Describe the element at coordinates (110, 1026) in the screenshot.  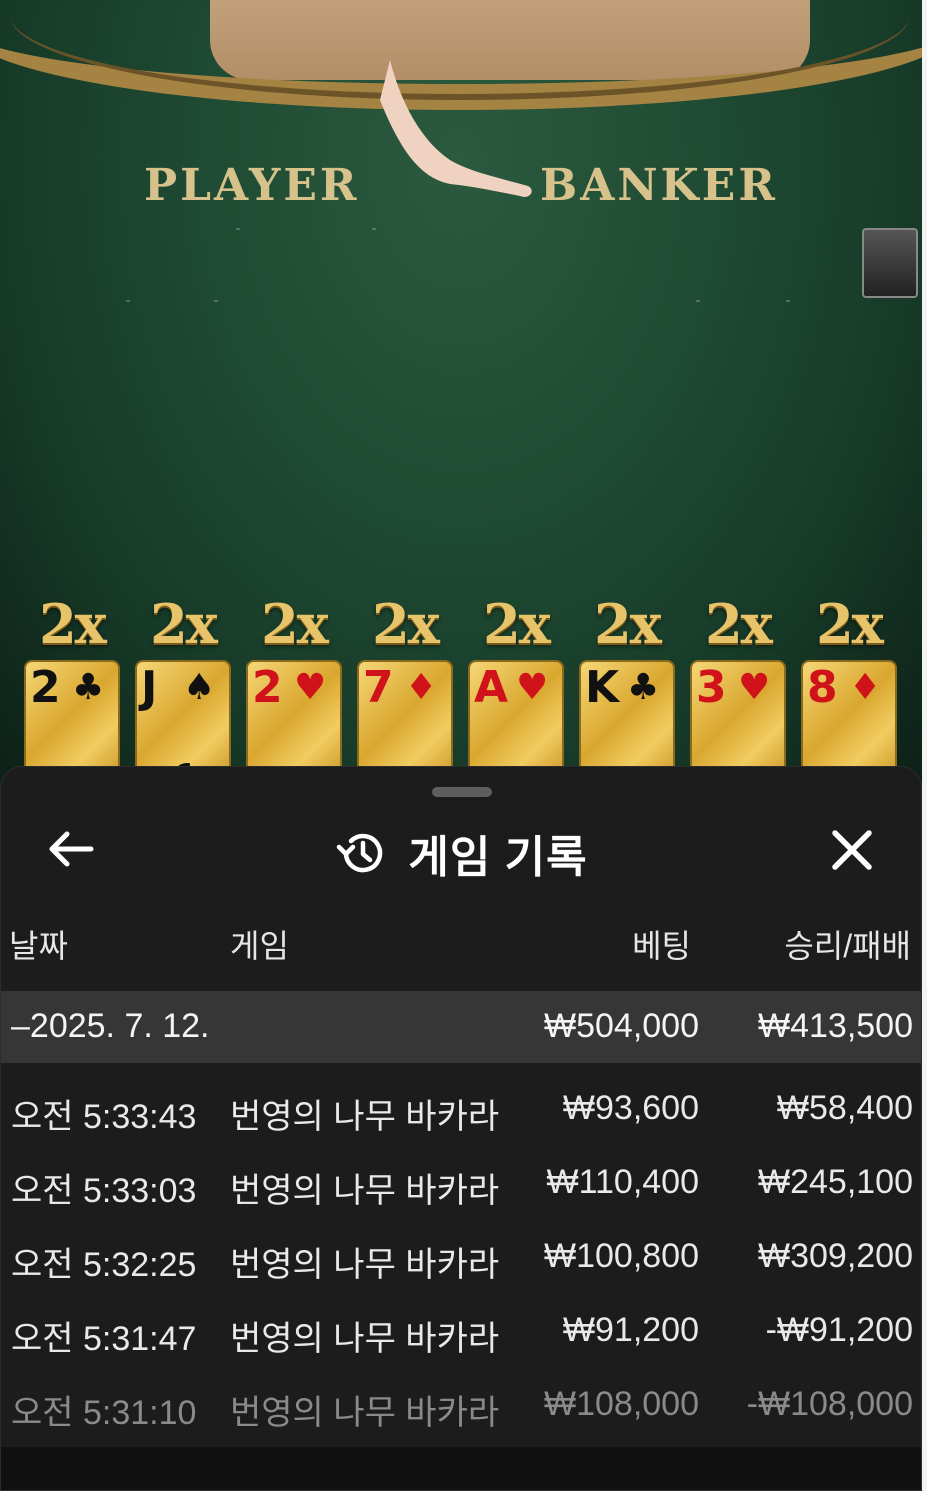
I see `summary-date: –2025. 7. 12.` at that location.